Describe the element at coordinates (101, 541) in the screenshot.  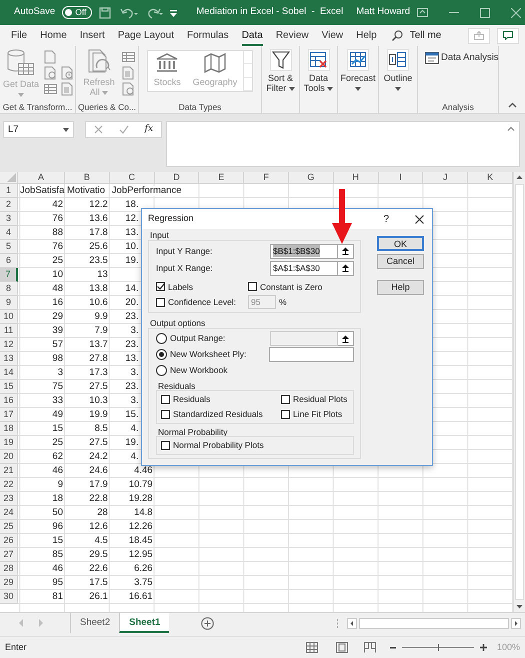
I see `cell-value: 4.5` at that location.